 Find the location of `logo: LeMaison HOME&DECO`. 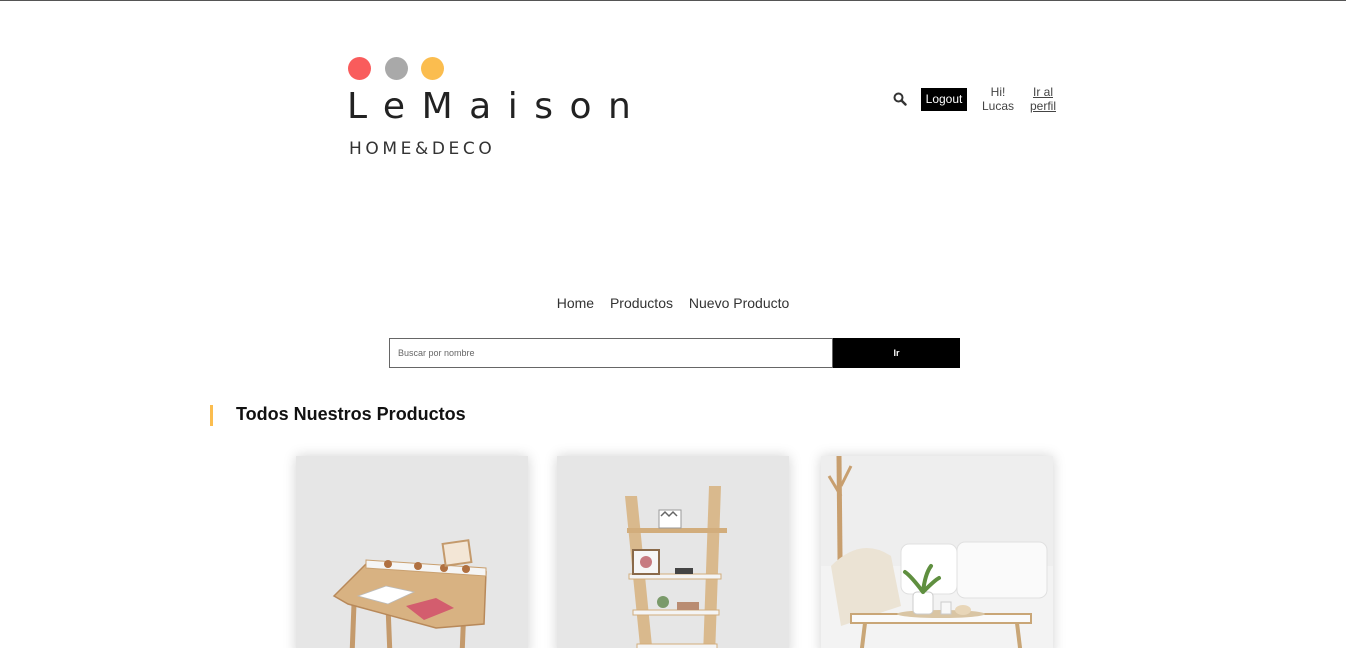

logo: LeMaison HOME&DECO is located at coordinates (492, 111).